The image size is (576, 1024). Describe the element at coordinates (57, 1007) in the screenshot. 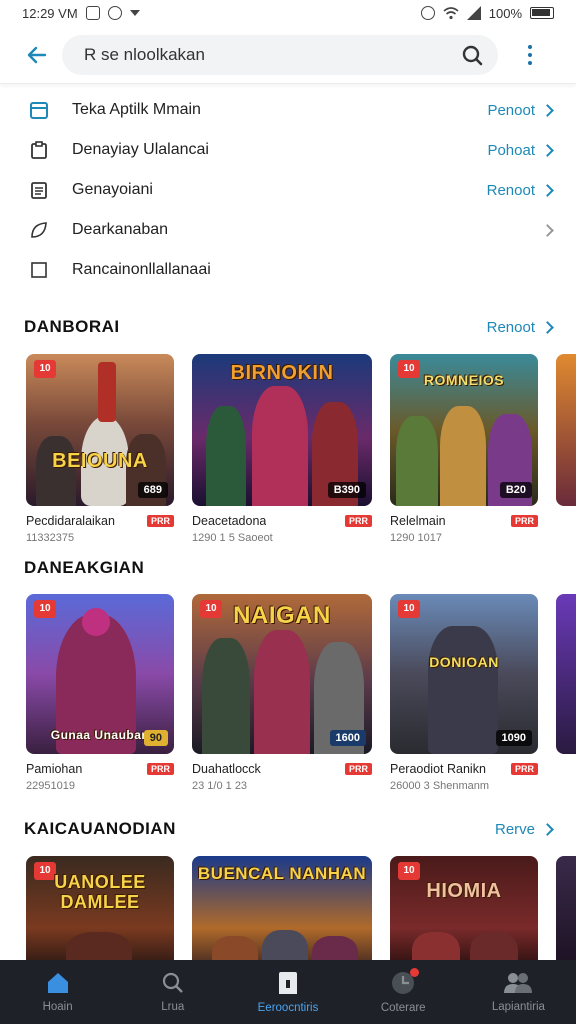

I see `nav-label: Hoain` at that location.